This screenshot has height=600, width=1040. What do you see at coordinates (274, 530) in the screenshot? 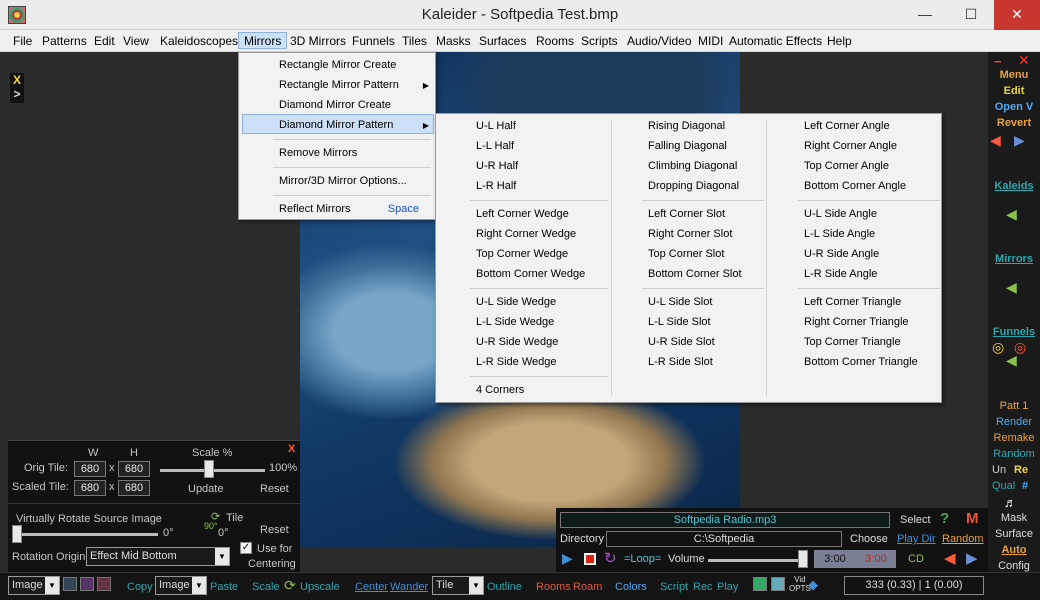
I see `reset-rotate-button: Reset` at bounding box center [274, 530].